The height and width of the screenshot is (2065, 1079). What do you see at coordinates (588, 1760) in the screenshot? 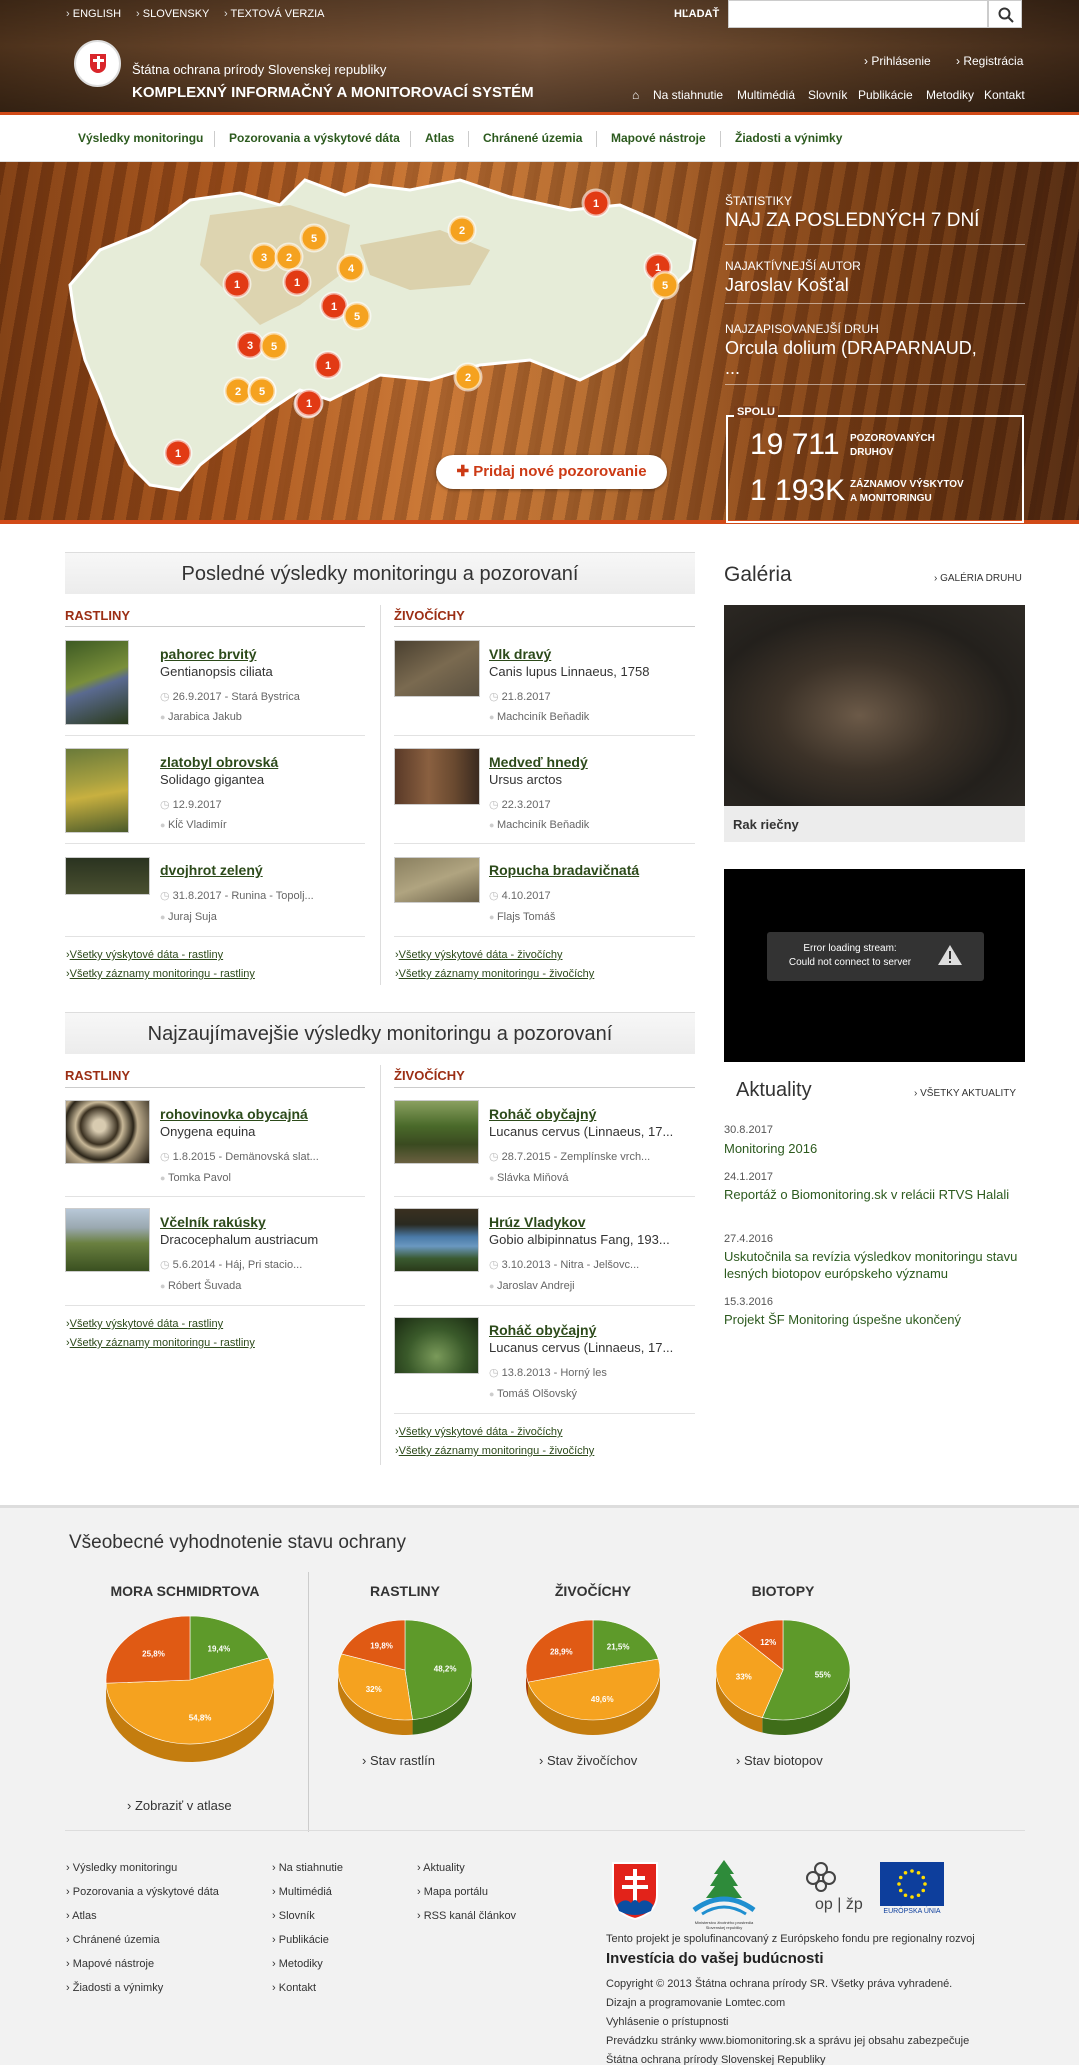
I see `animals-status-link: Stav živočíchov` at bounding box center [588, 1760].